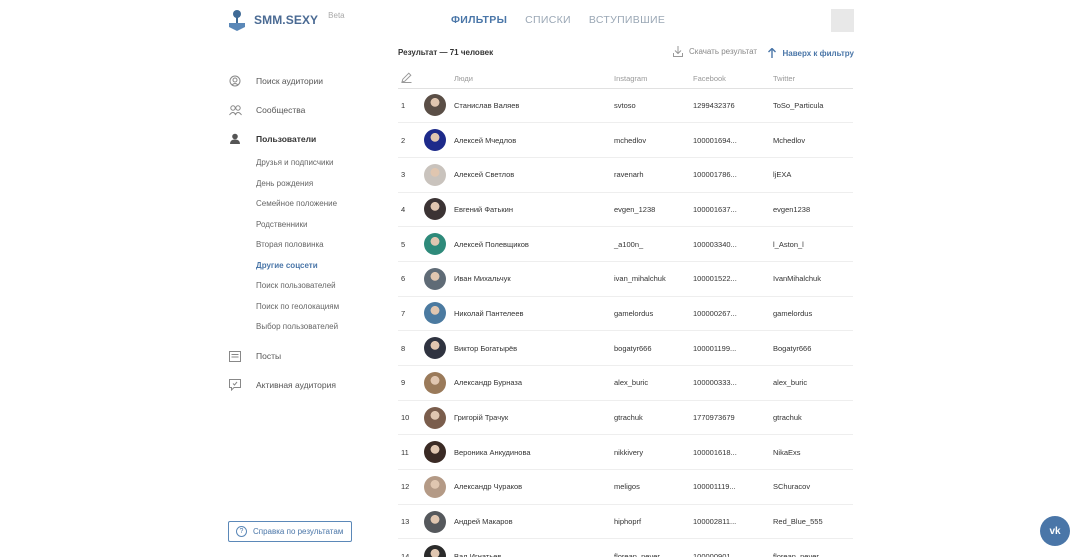 The width and height of the screenshot is (1080, 557). What do you see at coordinates (534, 244) in the screenshot?
I see `person-name-link: Алексей Полевщиков` at bounding box center [534, 244].